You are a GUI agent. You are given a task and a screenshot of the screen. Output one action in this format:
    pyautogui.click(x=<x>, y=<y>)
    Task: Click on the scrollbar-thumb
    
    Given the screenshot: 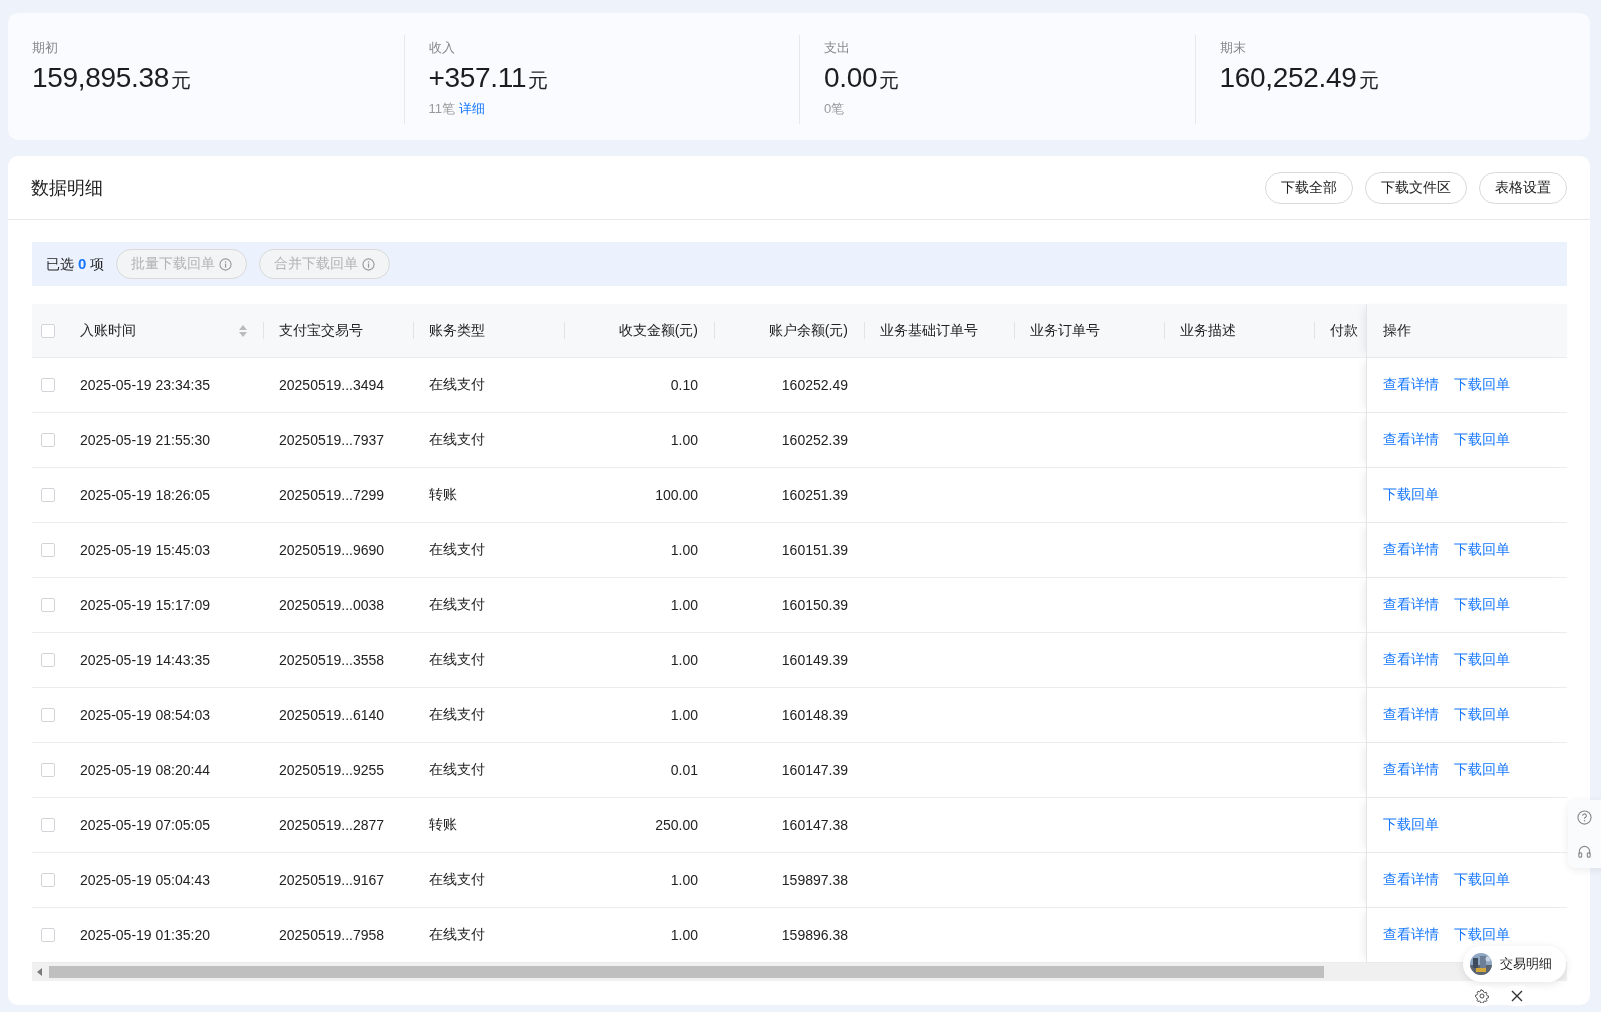 What is the action you would take?
    pyautogui.click(x=686, y=972)
    